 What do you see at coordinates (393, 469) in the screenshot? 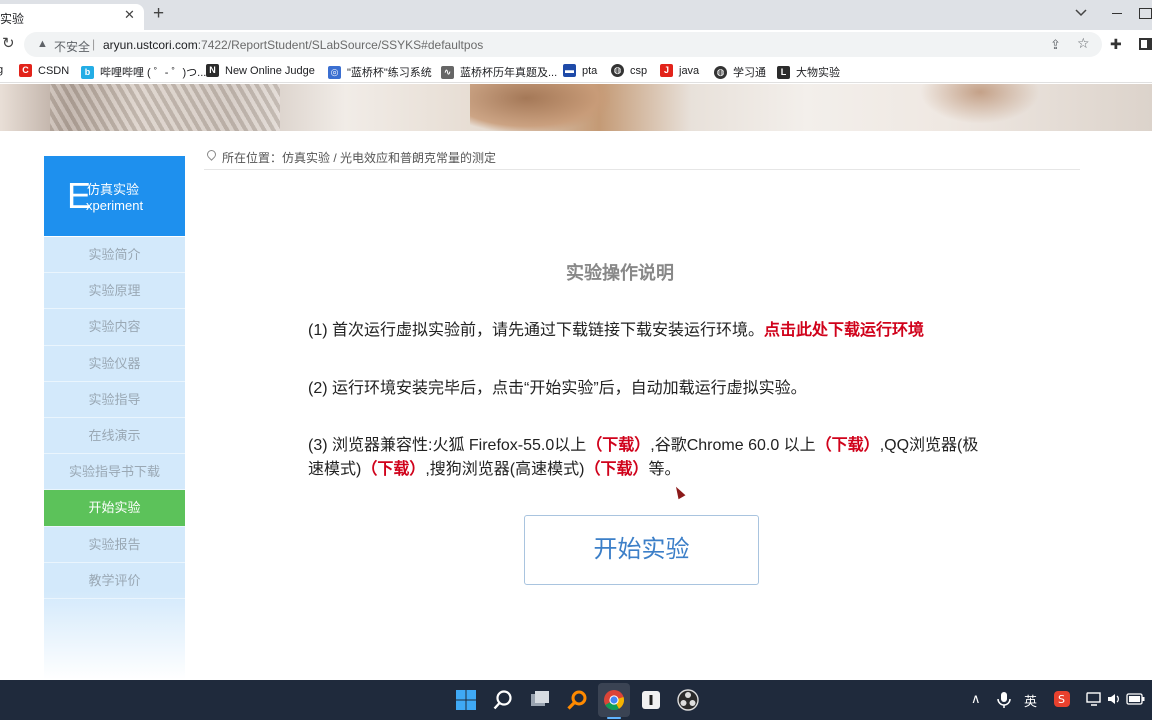
I see `download-qq-link: （下载）` at bounding box center [393, 469].